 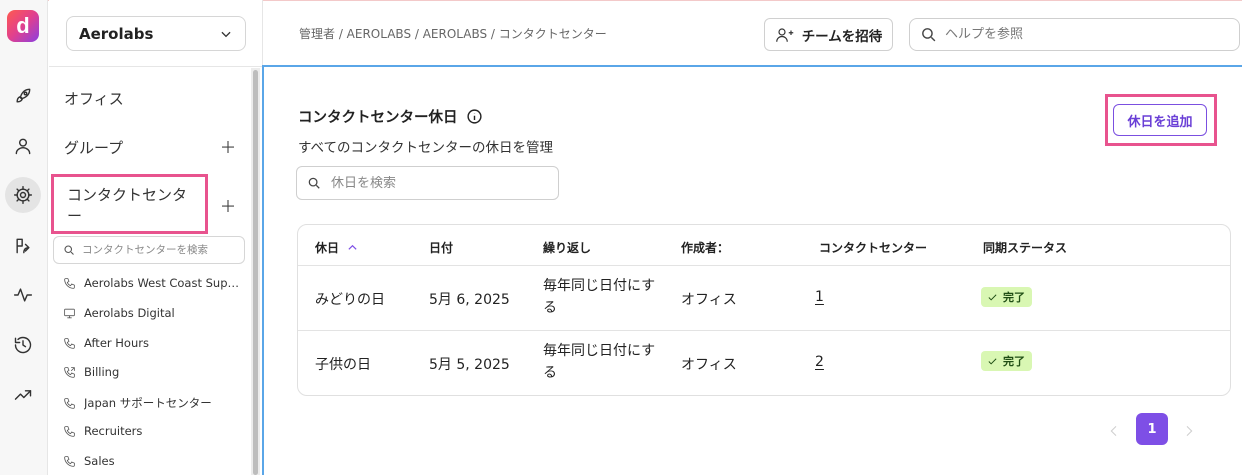 What do you see at coordinates (91, 372) in the screenshot?
I see `contact-center-item: Billing` at bounding box center [91, 372].